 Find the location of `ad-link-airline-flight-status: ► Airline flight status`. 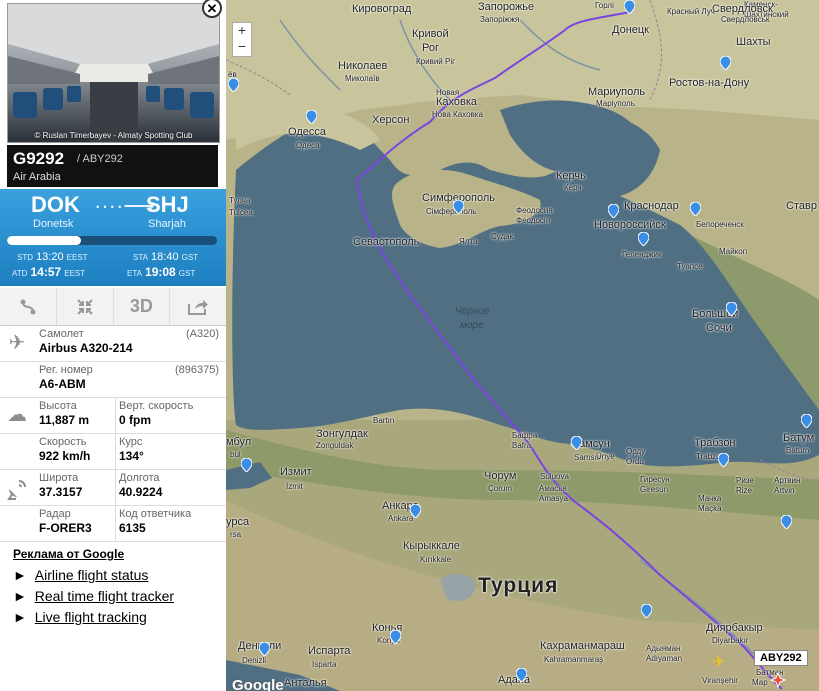

ad-link-airline-flight-status: ► Airline flight status is located at coordinates (113, 575).